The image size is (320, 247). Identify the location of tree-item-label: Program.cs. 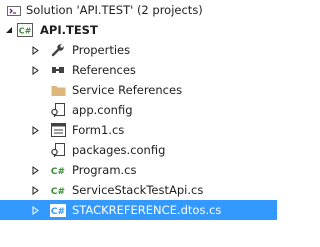
(104, 170).